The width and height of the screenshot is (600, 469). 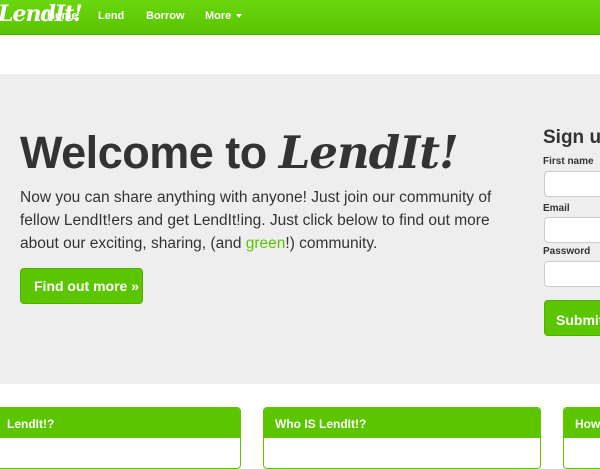 What do you see at coordinates (567, 251) in the screenshot?
I see `password-label: Password` at bounding box center [567, 251].